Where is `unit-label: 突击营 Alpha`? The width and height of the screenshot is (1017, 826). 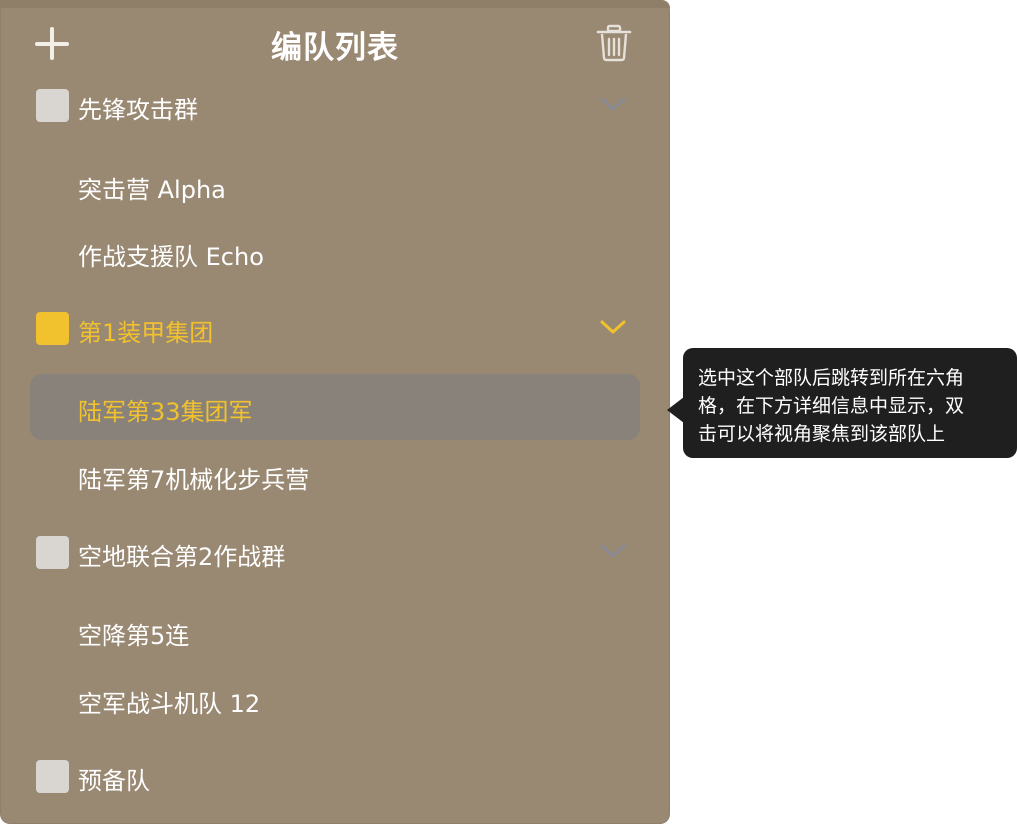 unit-label: 突击营 Alpha is located at coordinates (152, 190).